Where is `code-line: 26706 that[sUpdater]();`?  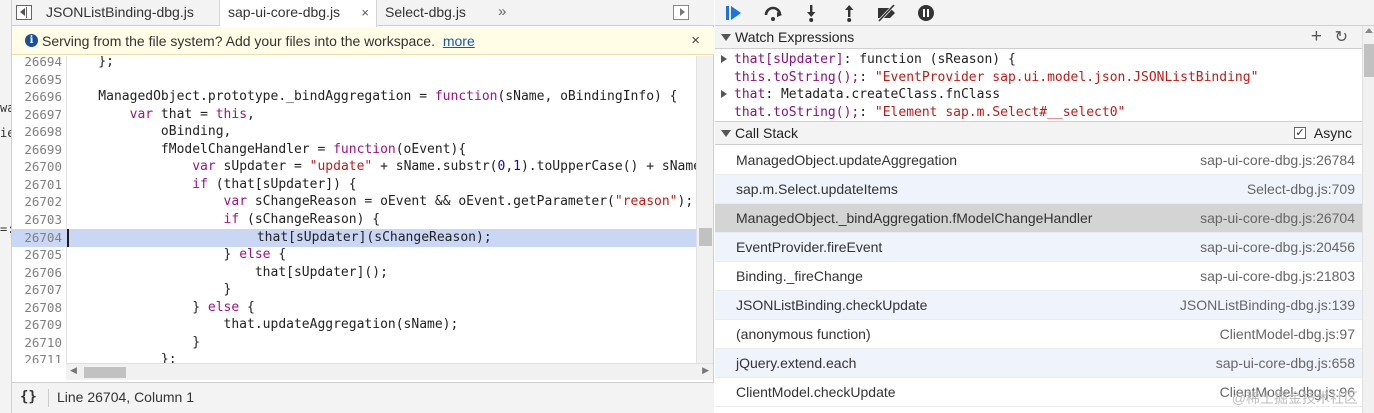 code-line: 26706 that[sUpdater](); is located at coordinates (354, 273).